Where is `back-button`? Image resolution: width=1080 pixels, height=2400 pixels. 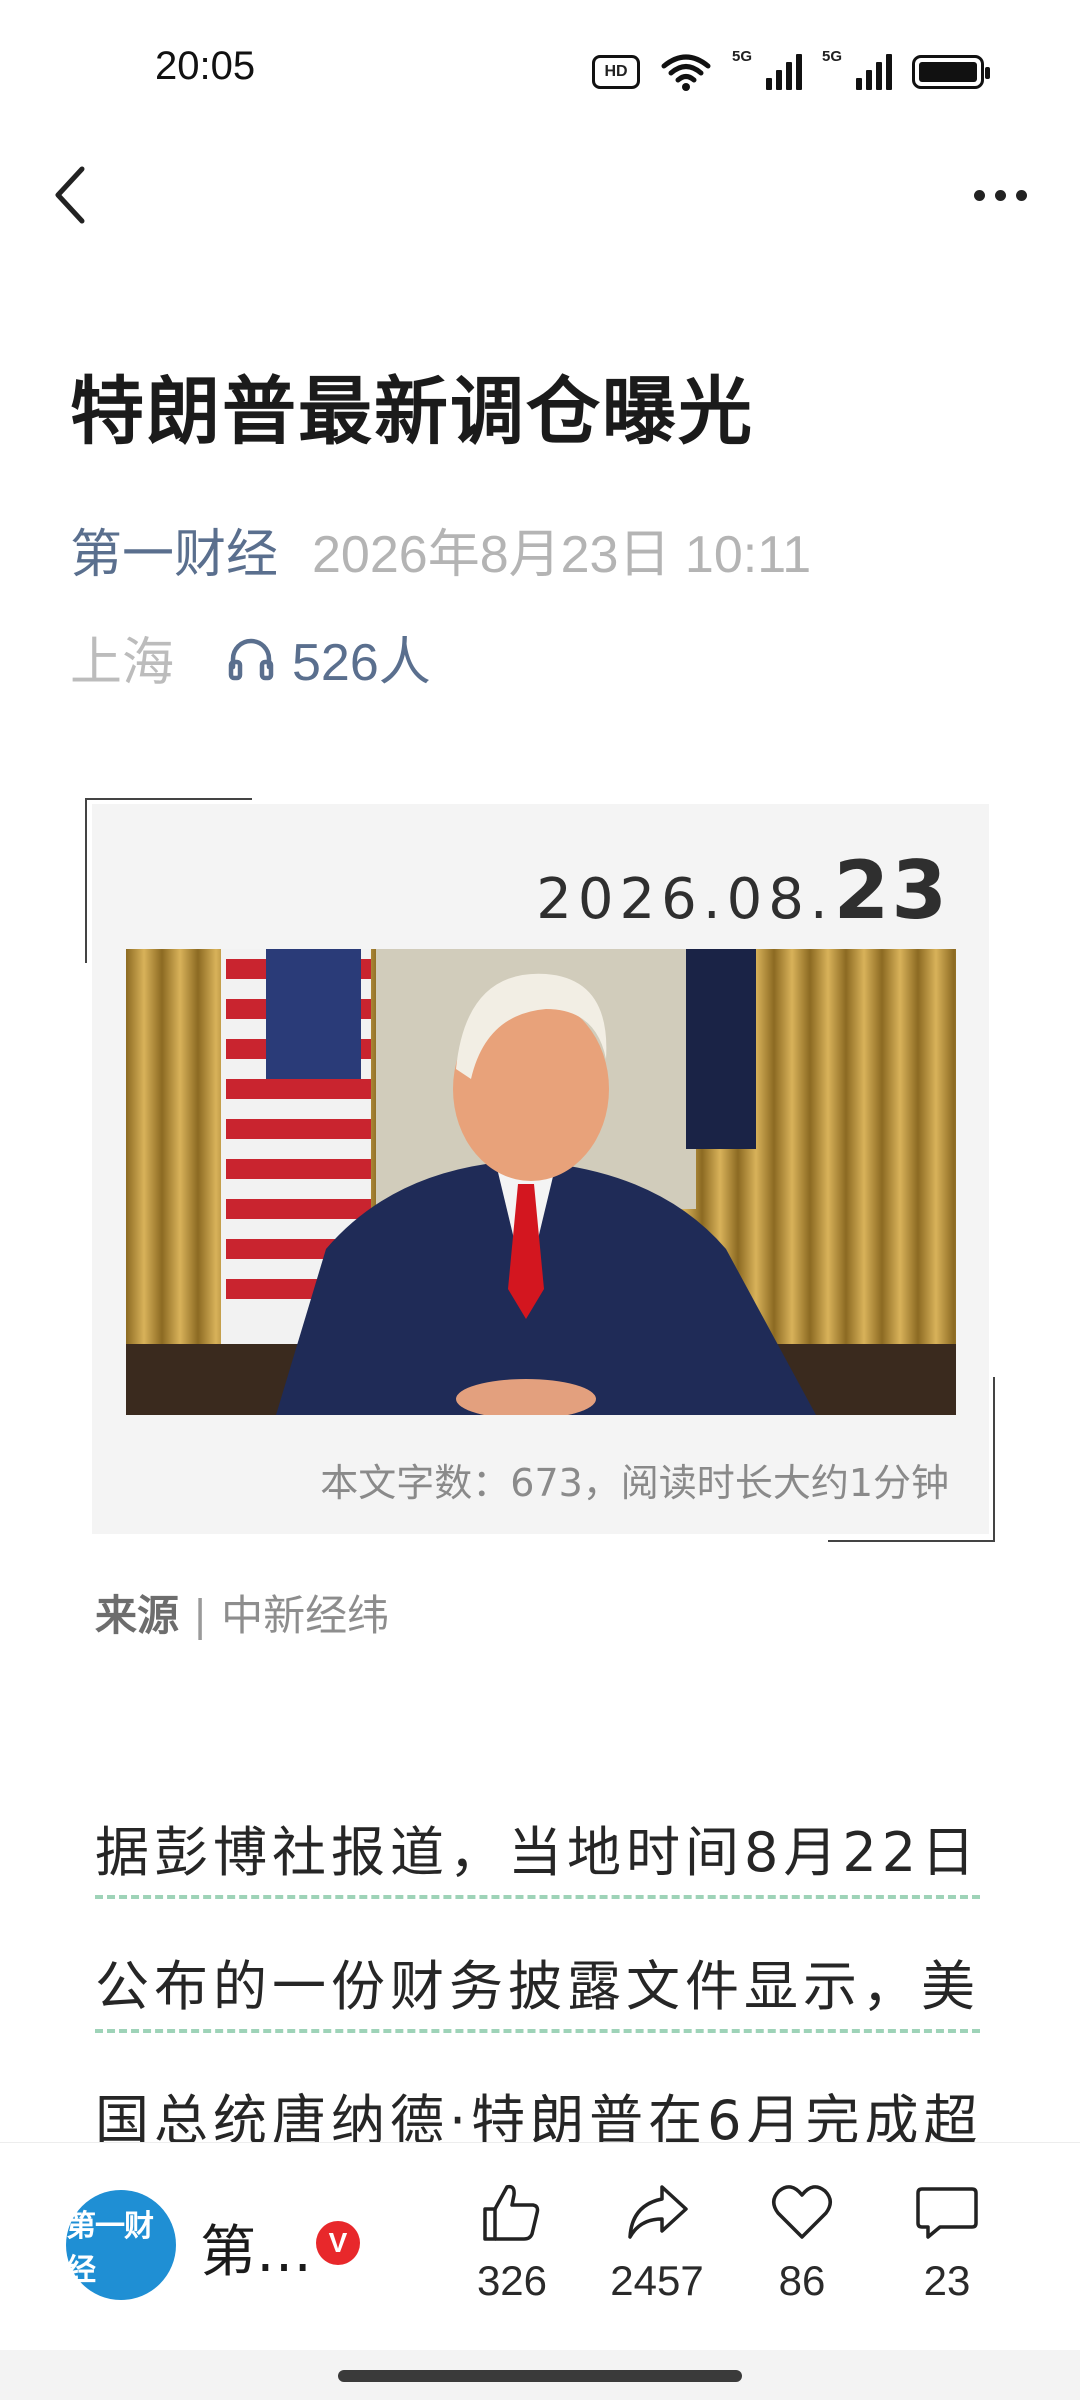
back-button is located at coordinates (70, 195).